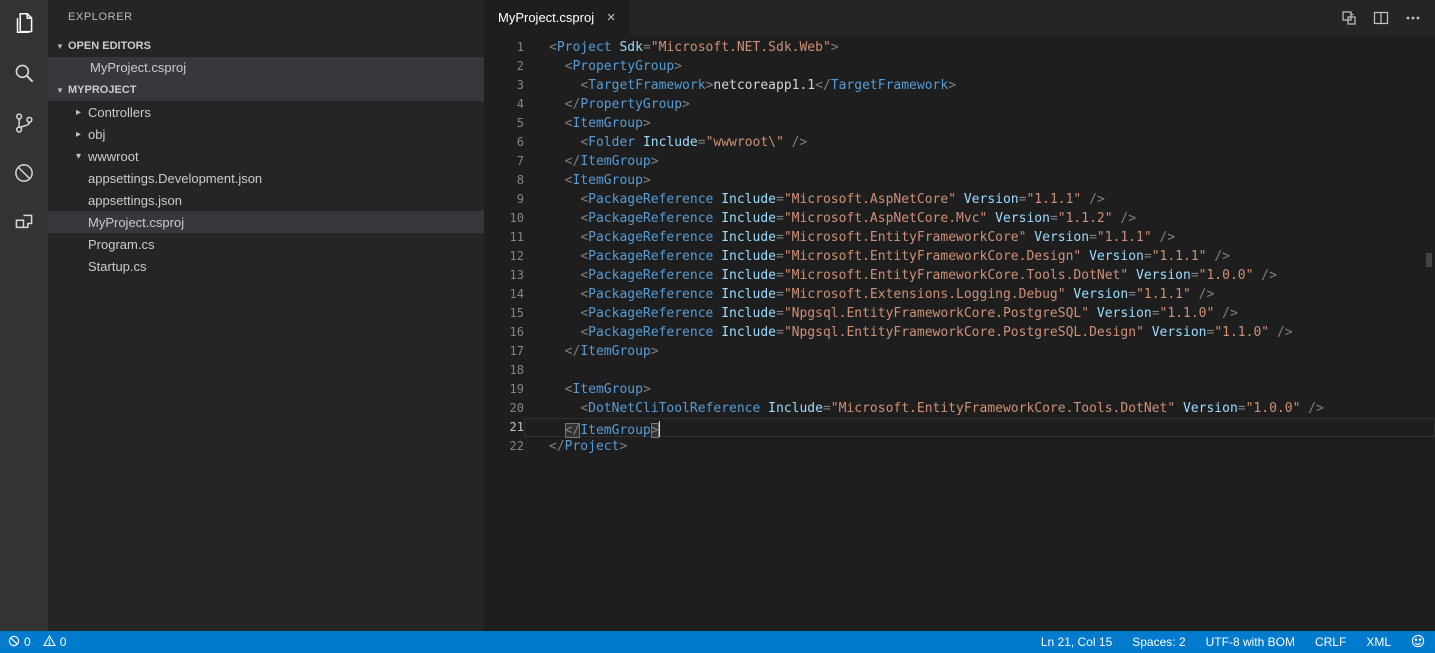  What do you see at coordinates (1250, 642) in the screenshot?
I see `encoding-setting: UTF-8 with BOM` at bounding box center [1250, 642].